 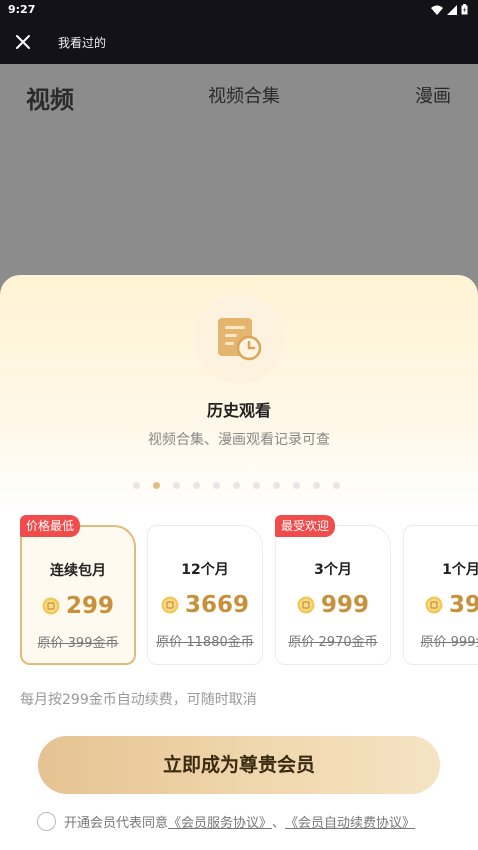 I want to click on plan-original-price: 原价 2970金币, so click(x=333, y=642).